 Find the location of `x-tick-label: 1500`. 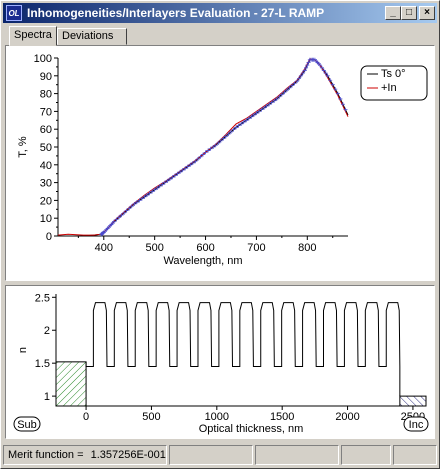

x-tick-label: 1500 is located at coordinates (282, 417).